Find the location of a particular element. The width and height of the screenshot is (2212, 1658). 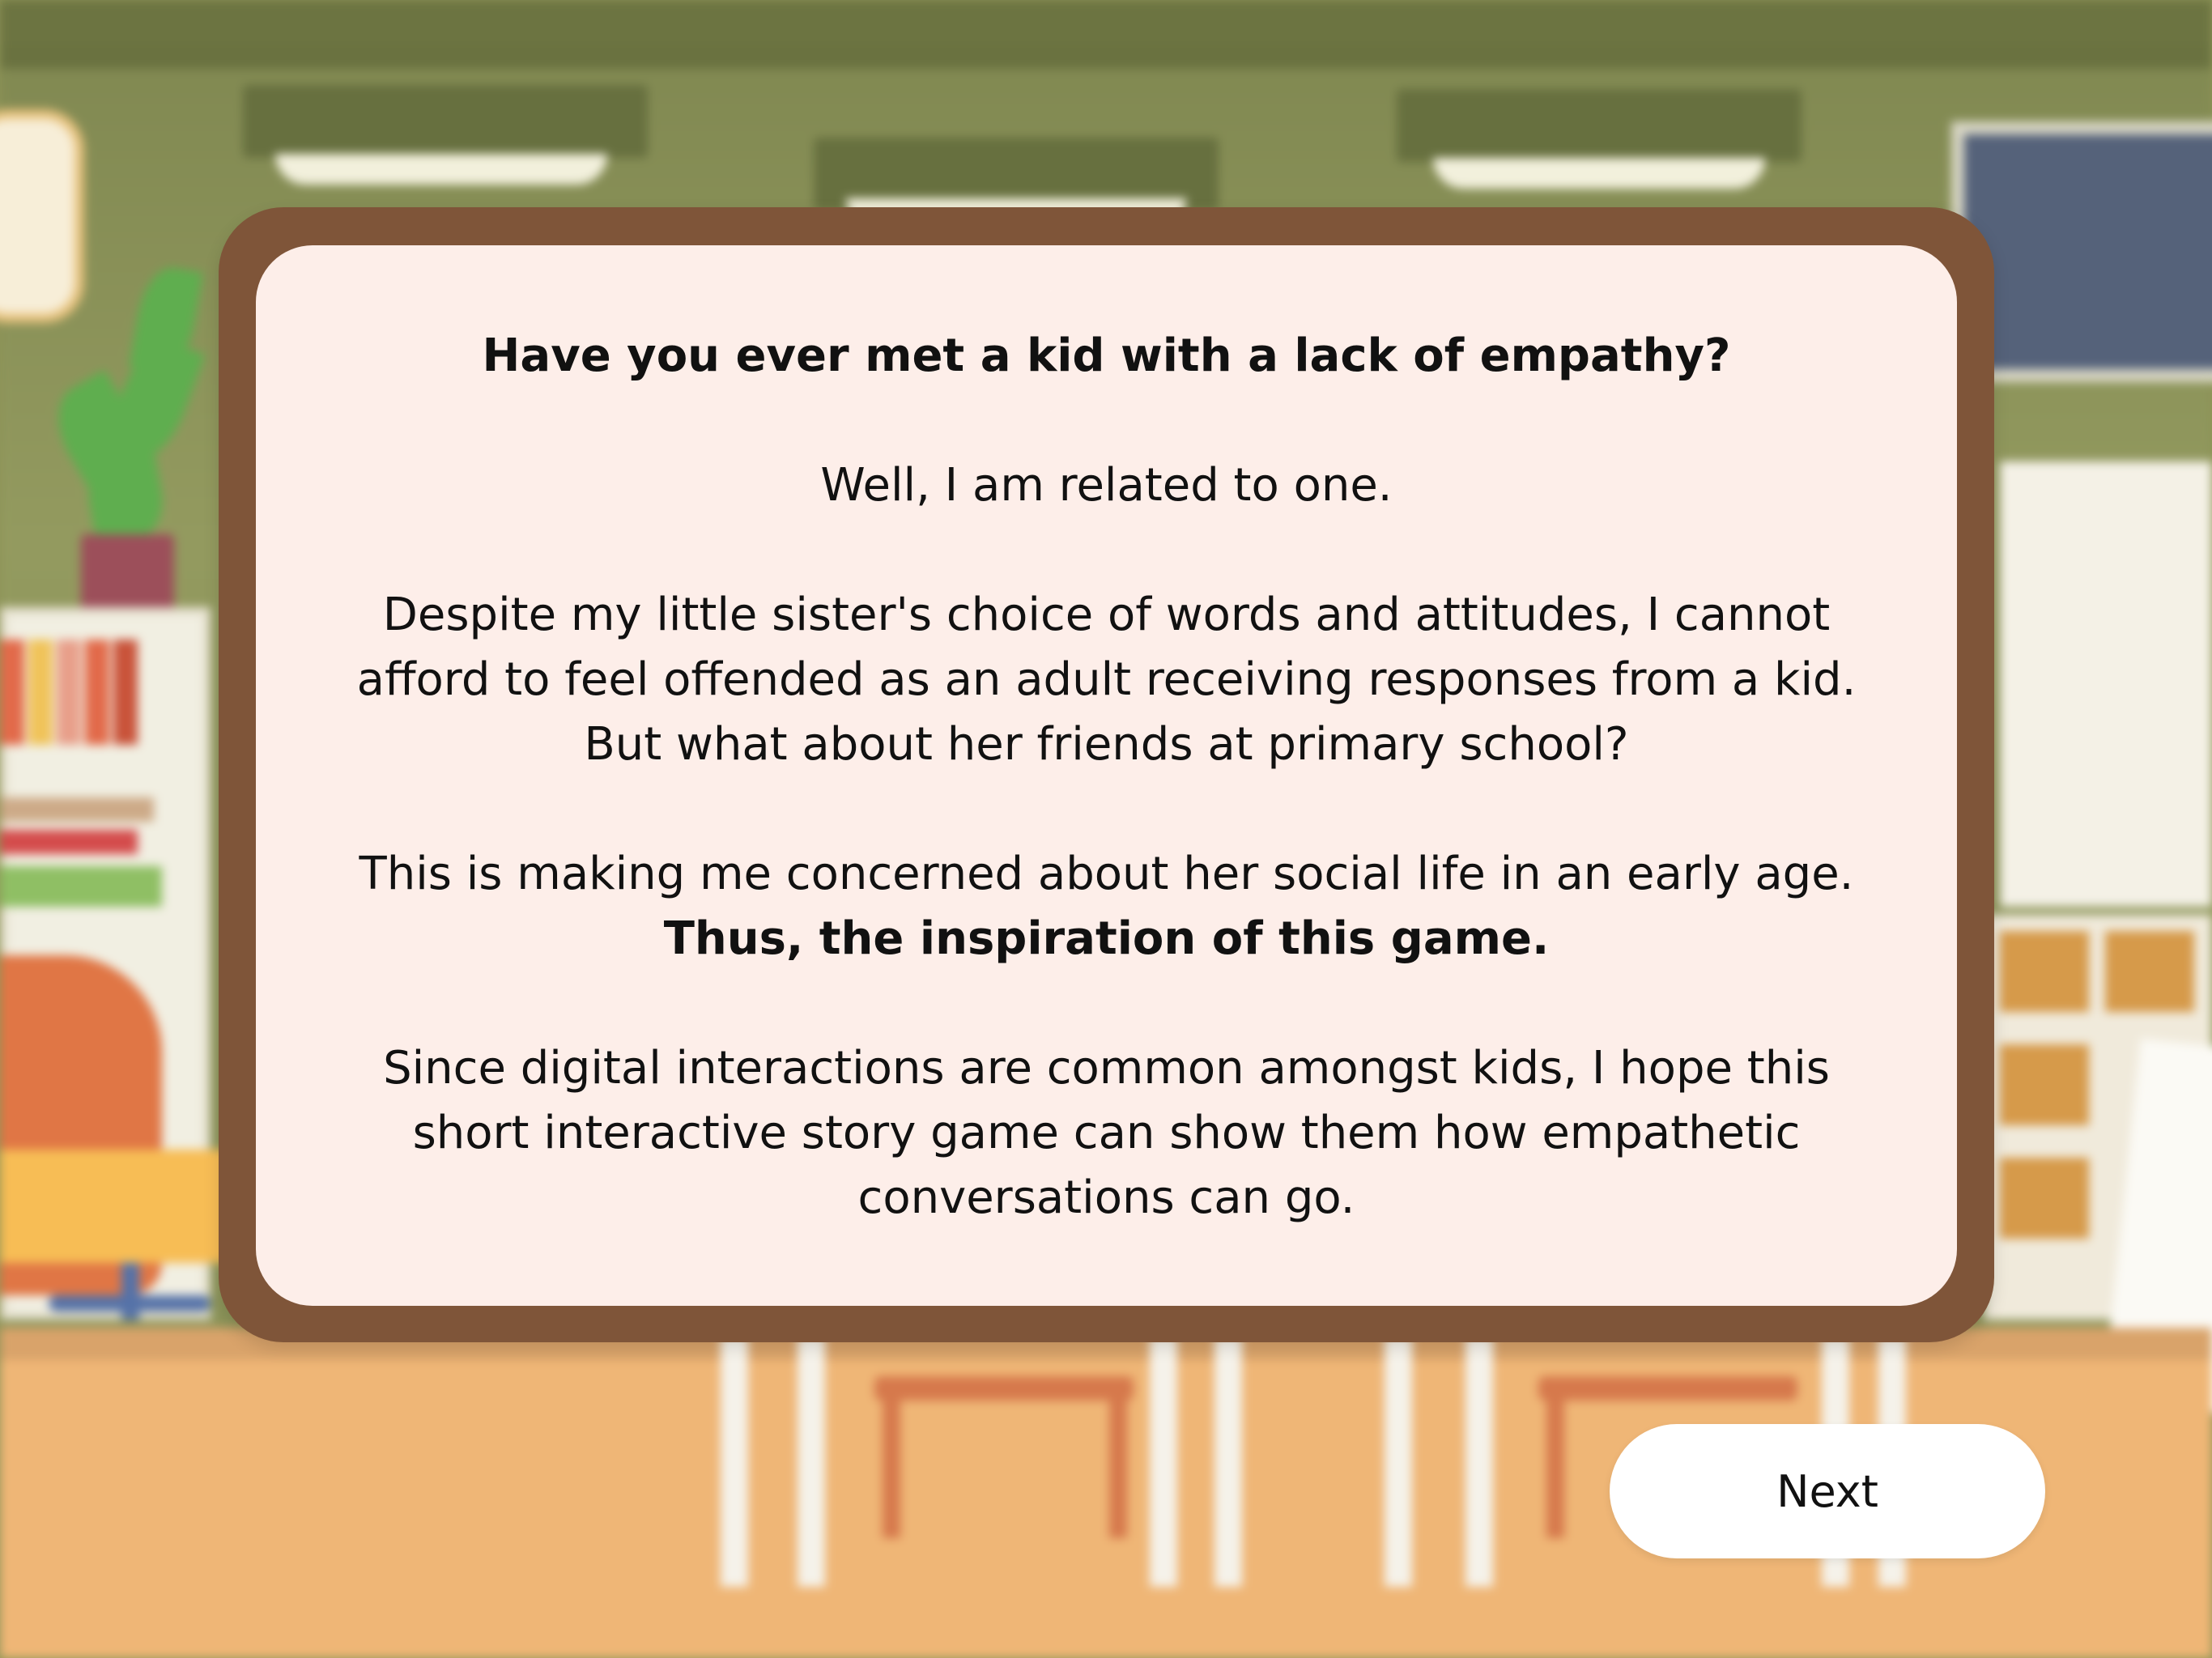

wall-clock is located at coordinates (42, 216).